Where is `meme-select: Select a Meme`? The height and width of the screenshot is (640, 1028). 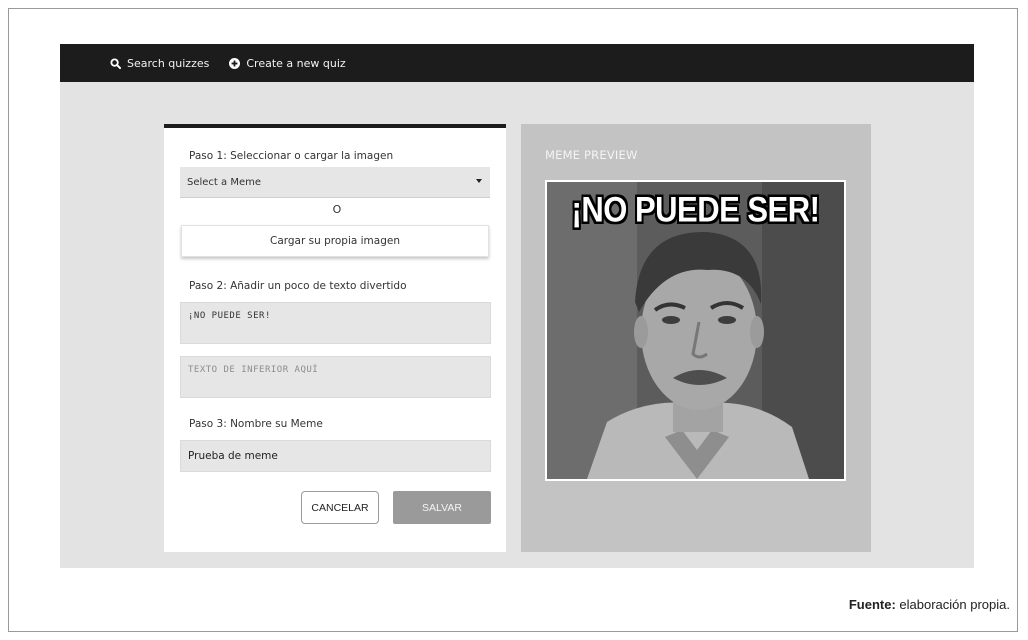
meme-select: Select a Meme is located at coordinates (335, 182).